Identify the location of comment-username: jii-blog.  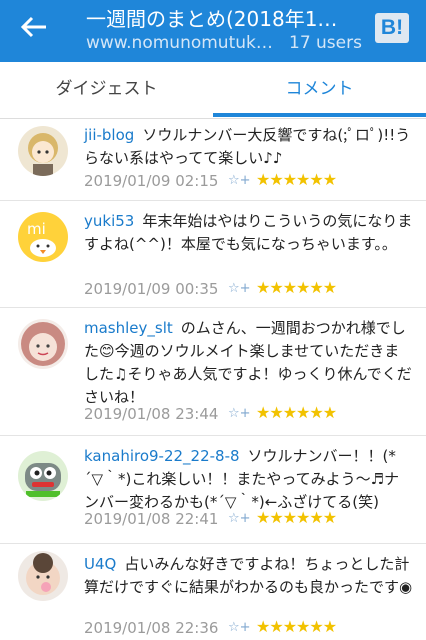
(109, 135).